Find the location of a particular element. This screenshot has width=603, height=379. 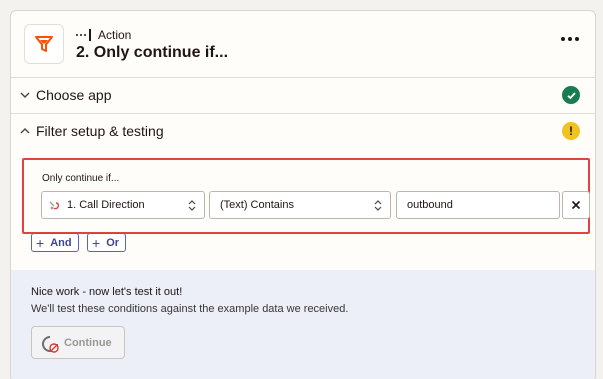

add-and-button: + And is located at coordinates (55, 242).